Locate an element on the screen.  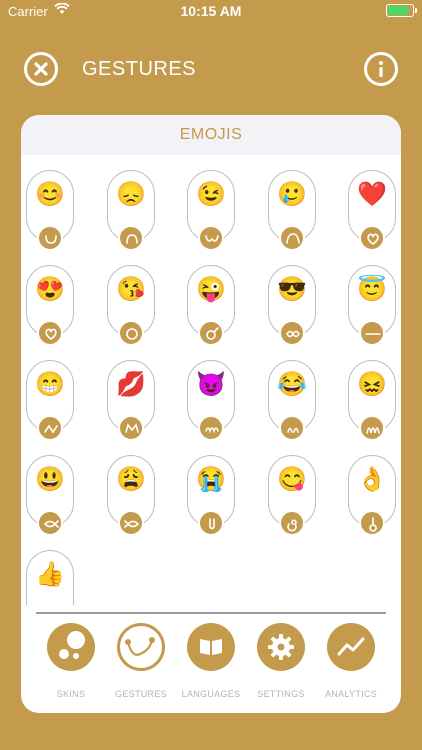
emoji-glyph: 😂 is located at coordinates (292, 384).